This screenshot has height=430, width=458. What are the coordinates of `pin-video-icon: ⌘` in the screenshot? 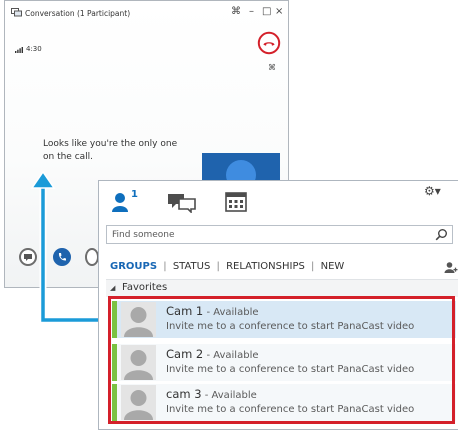 It's located at (272, 67).